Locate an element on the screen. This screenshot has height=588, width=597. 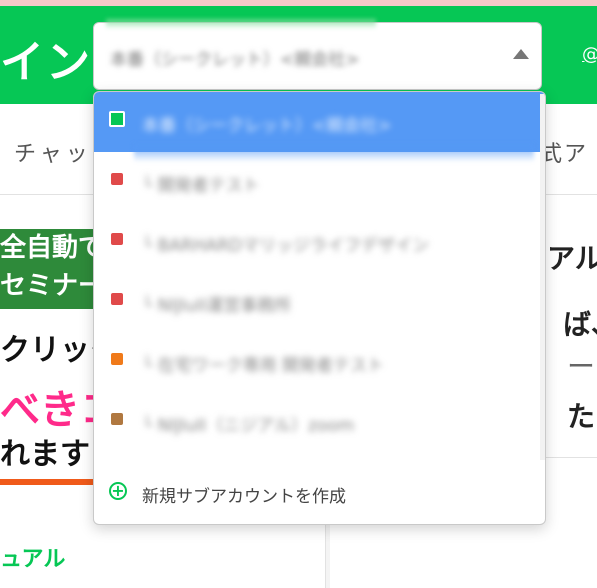
right-heading: アル is located at coordinates (572, 258).